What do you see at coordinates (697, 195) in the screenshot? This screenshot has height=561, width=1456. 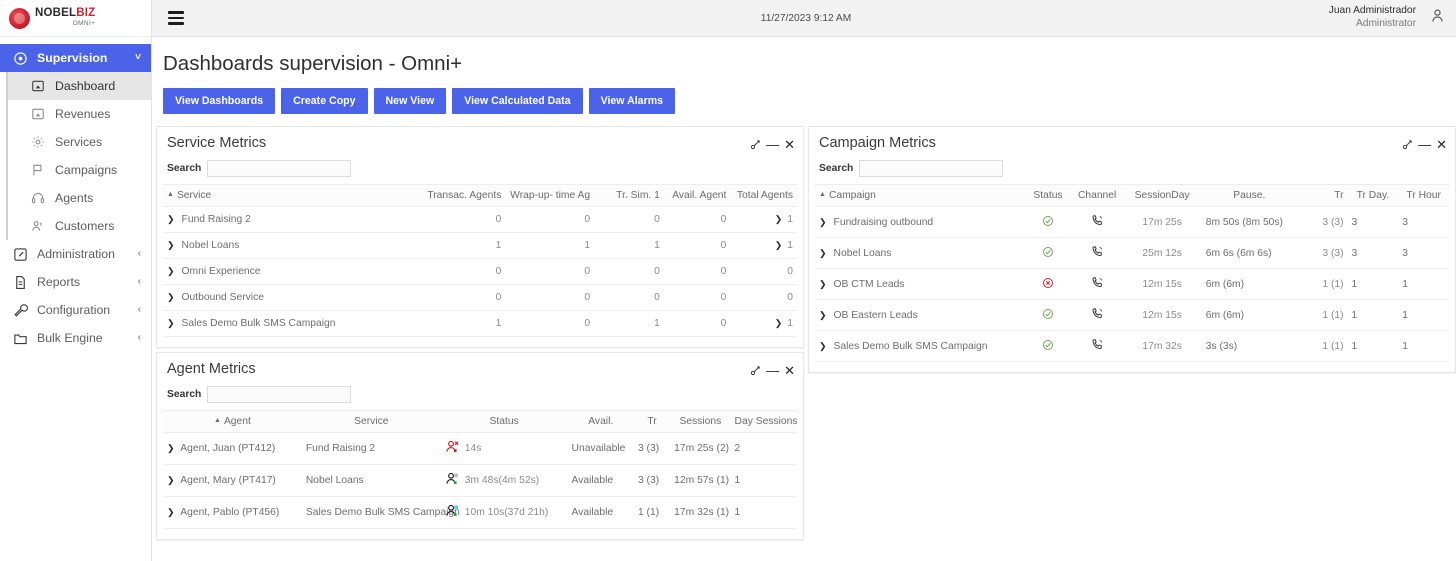 I see `col-avail-agent: Avail. Agent` at bounding box center [697, 195].